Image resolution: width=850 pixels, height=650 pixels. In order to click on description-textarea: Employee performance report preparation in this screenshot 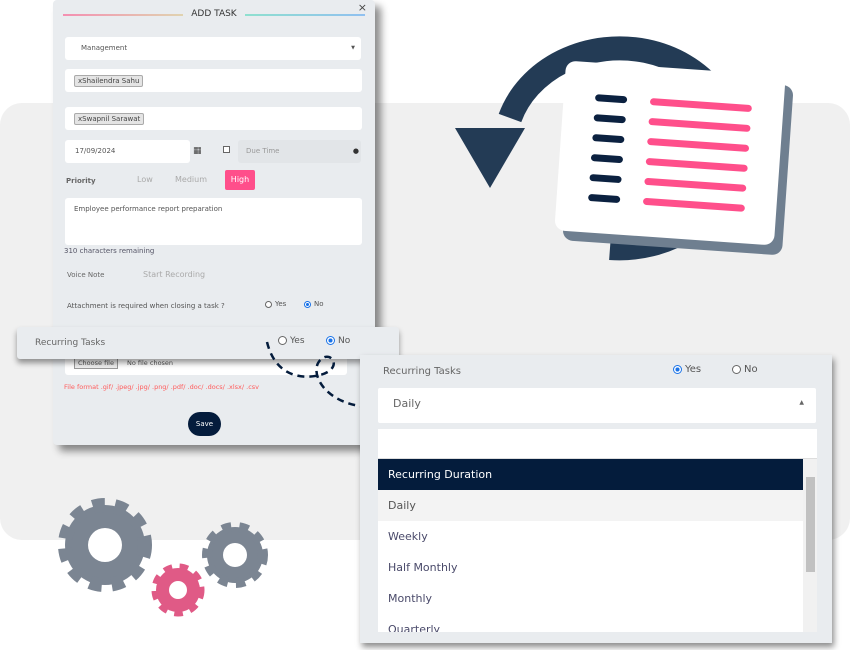, I will do `click(213, 221)`.